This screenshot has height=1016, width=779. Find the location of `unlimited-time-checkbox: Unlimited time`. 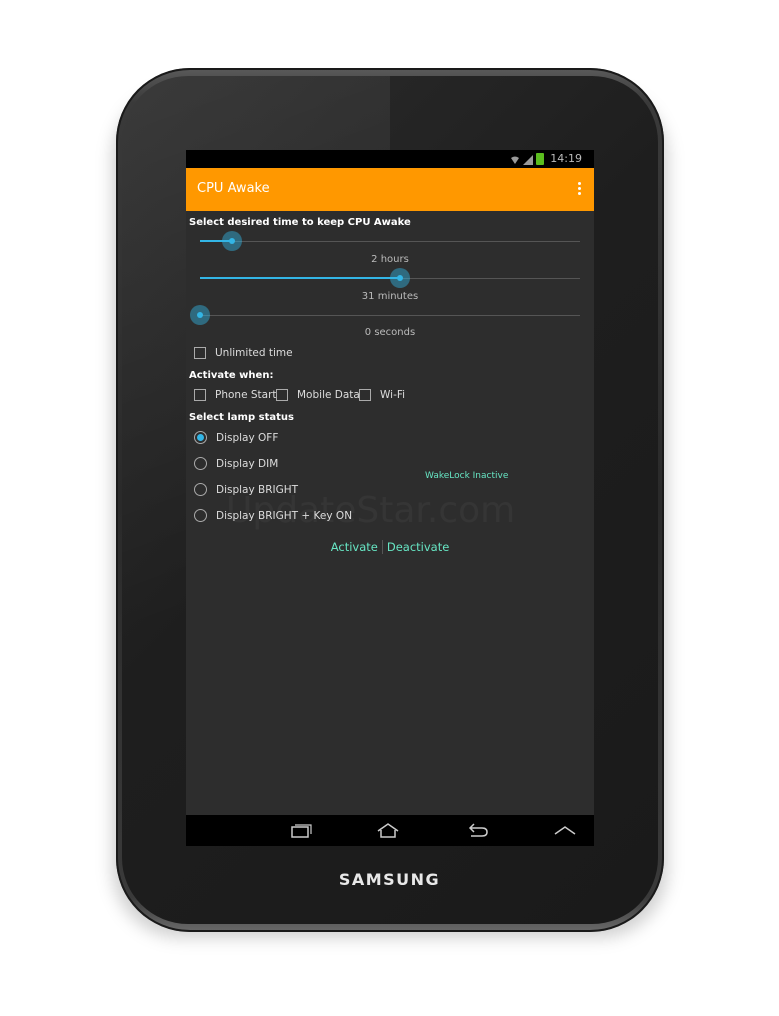

unlimited-time-checkbox: Unlimited time is located at coordinates (243, 353).